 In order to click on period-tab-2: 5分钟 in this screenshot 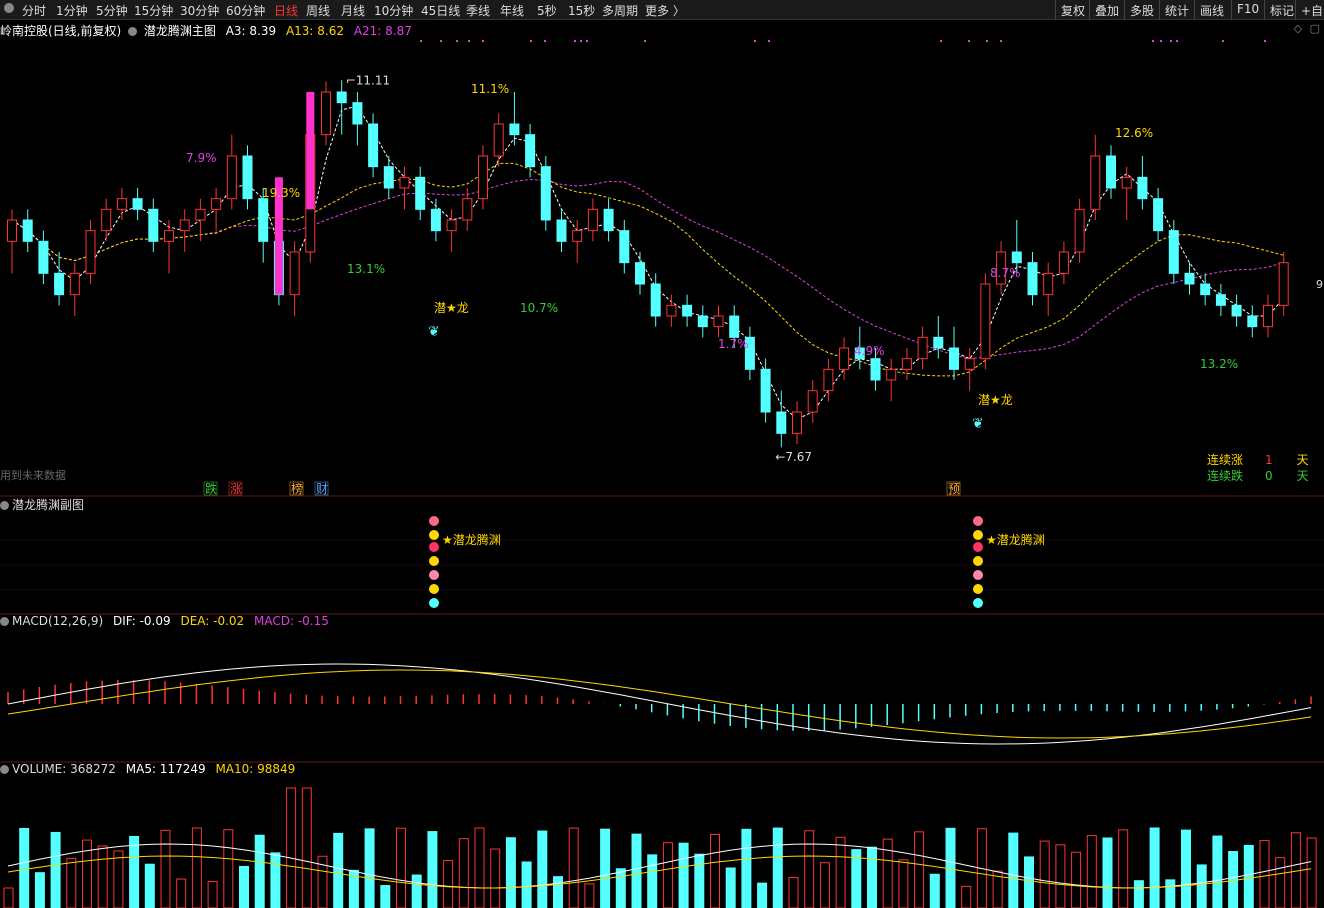, I will do `click(112, 10)`.